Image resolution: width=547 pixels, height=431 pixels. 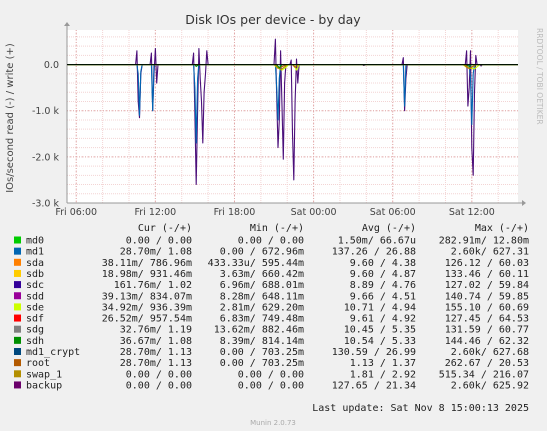 I want to click on legend-cur-value: 38.11m/ 786.96m, so click(x=147, y=263).